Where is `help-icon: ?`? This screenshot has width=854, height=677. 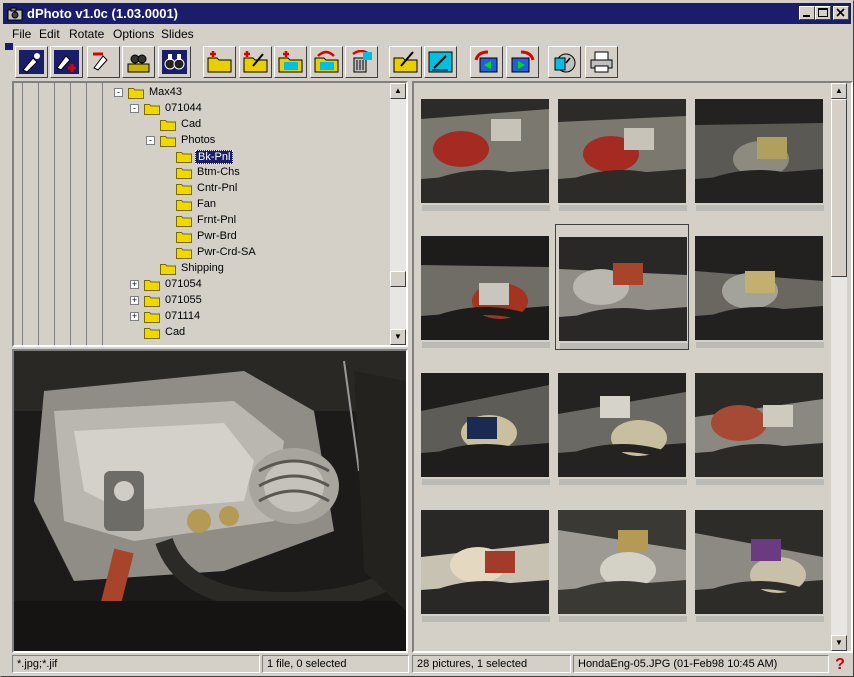 help-icon: ? is located at coordinates (840, 665).